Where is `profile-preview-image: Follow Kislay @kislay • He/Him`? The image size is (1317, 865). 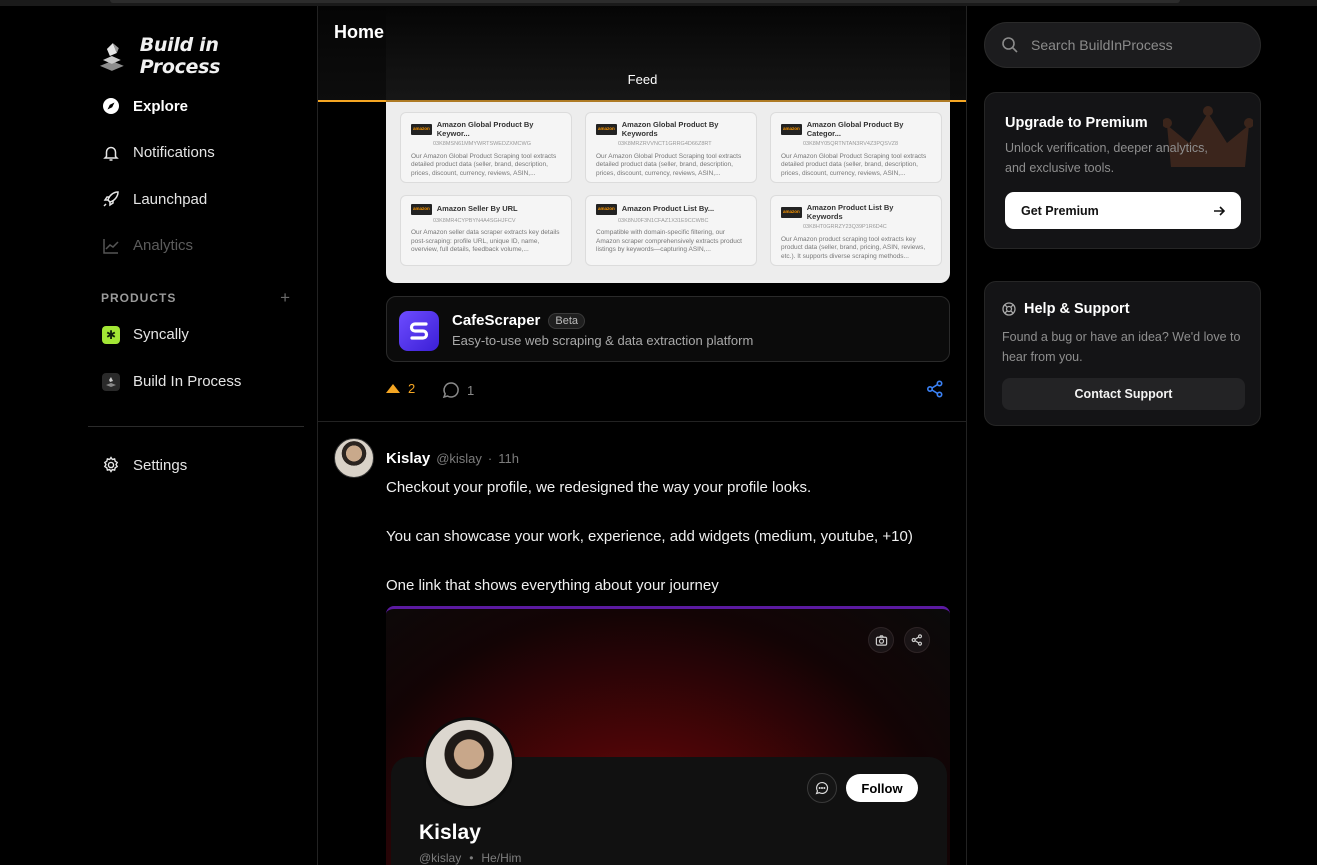
profile-preview-image: Follow Kislay @kislay • He/Him is located at coordinates (668, 735).